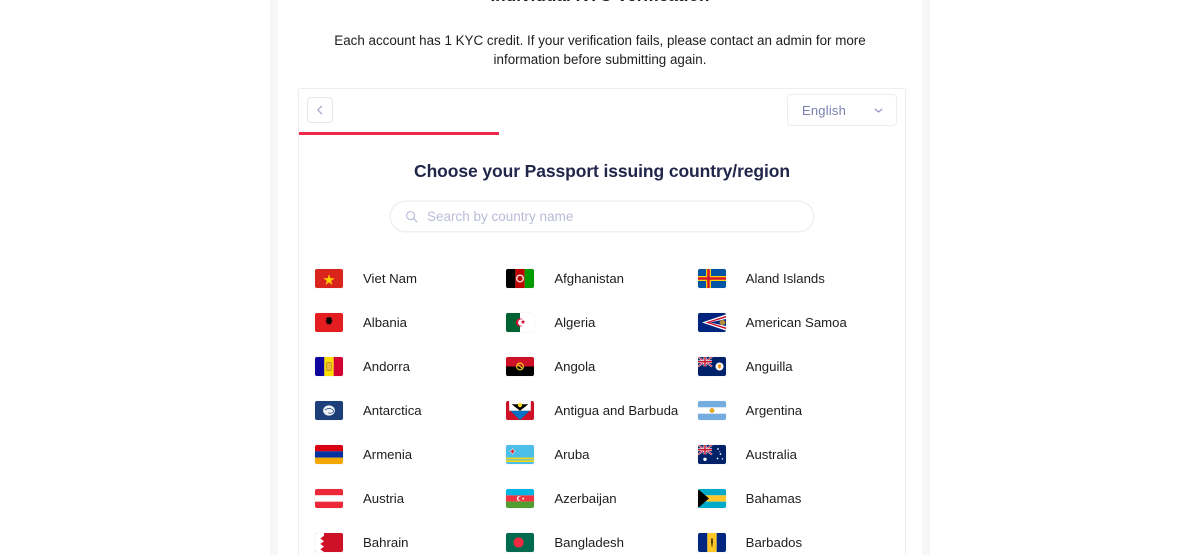 The image size is (1200, 555). What do you see at coordinates (410, 498) in the screenshot?
I see `country-list-item: Austria` at bounding box center [410, 498].